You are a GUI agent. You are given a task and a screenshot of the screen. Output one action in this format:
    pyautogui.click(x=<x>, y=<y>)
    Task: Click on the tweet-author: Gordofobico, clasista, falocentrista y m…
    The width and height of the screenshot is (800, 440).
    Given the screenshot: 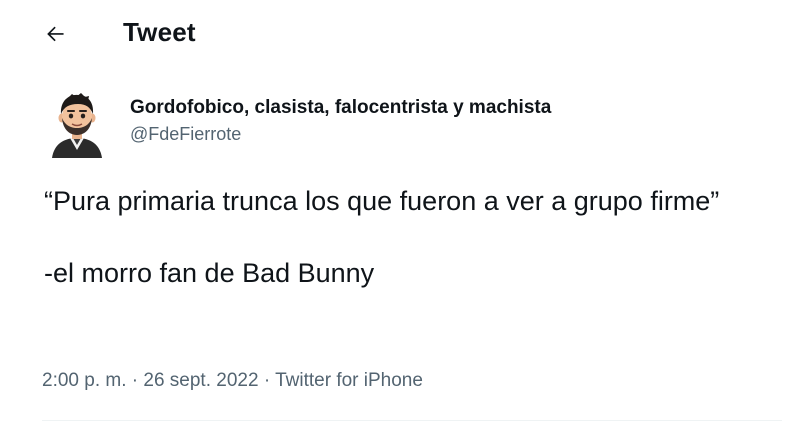 What is the action you would take?
    pyautogui.click(x=408, y=126)
    